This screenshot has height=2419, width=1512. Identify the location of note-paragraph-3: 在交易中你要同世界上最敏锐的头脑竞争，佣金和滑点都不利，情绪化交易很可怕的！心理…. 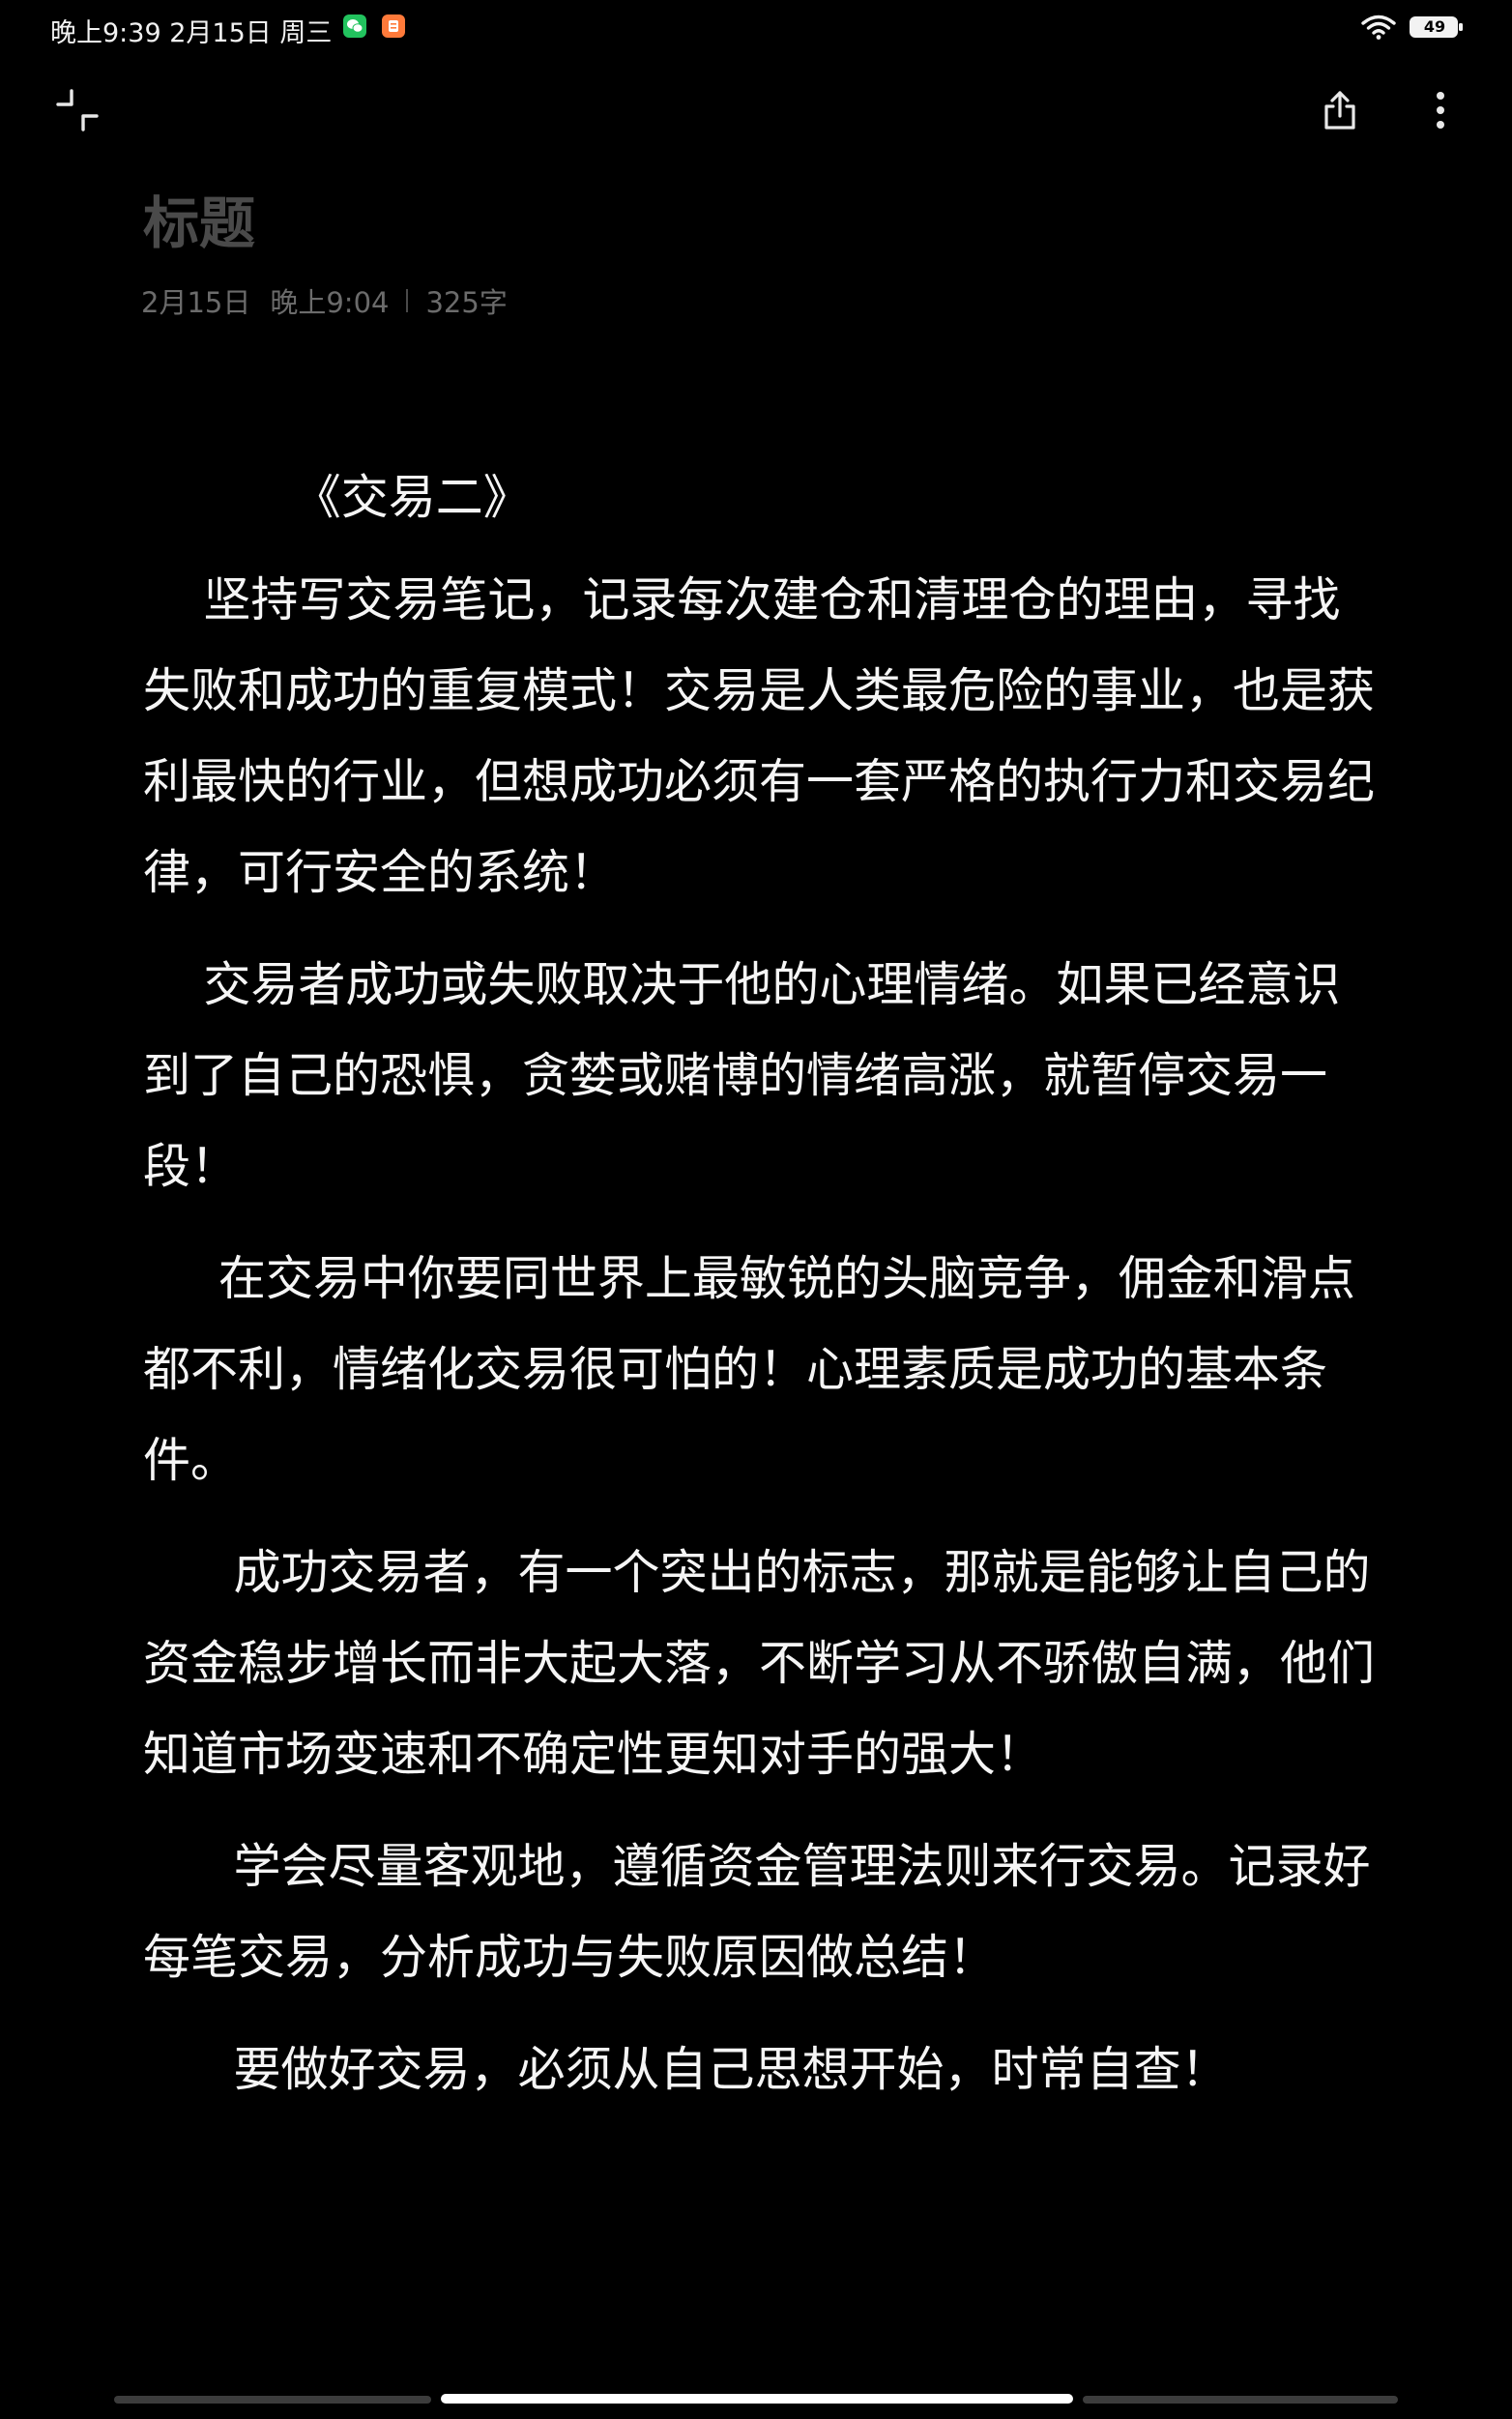
(749, 1369).